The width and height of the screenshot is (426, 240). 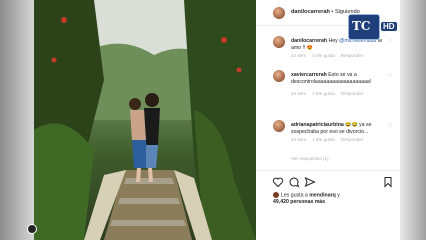 I want to click on comment-emoji: 😍, so click(x=310, y=47).